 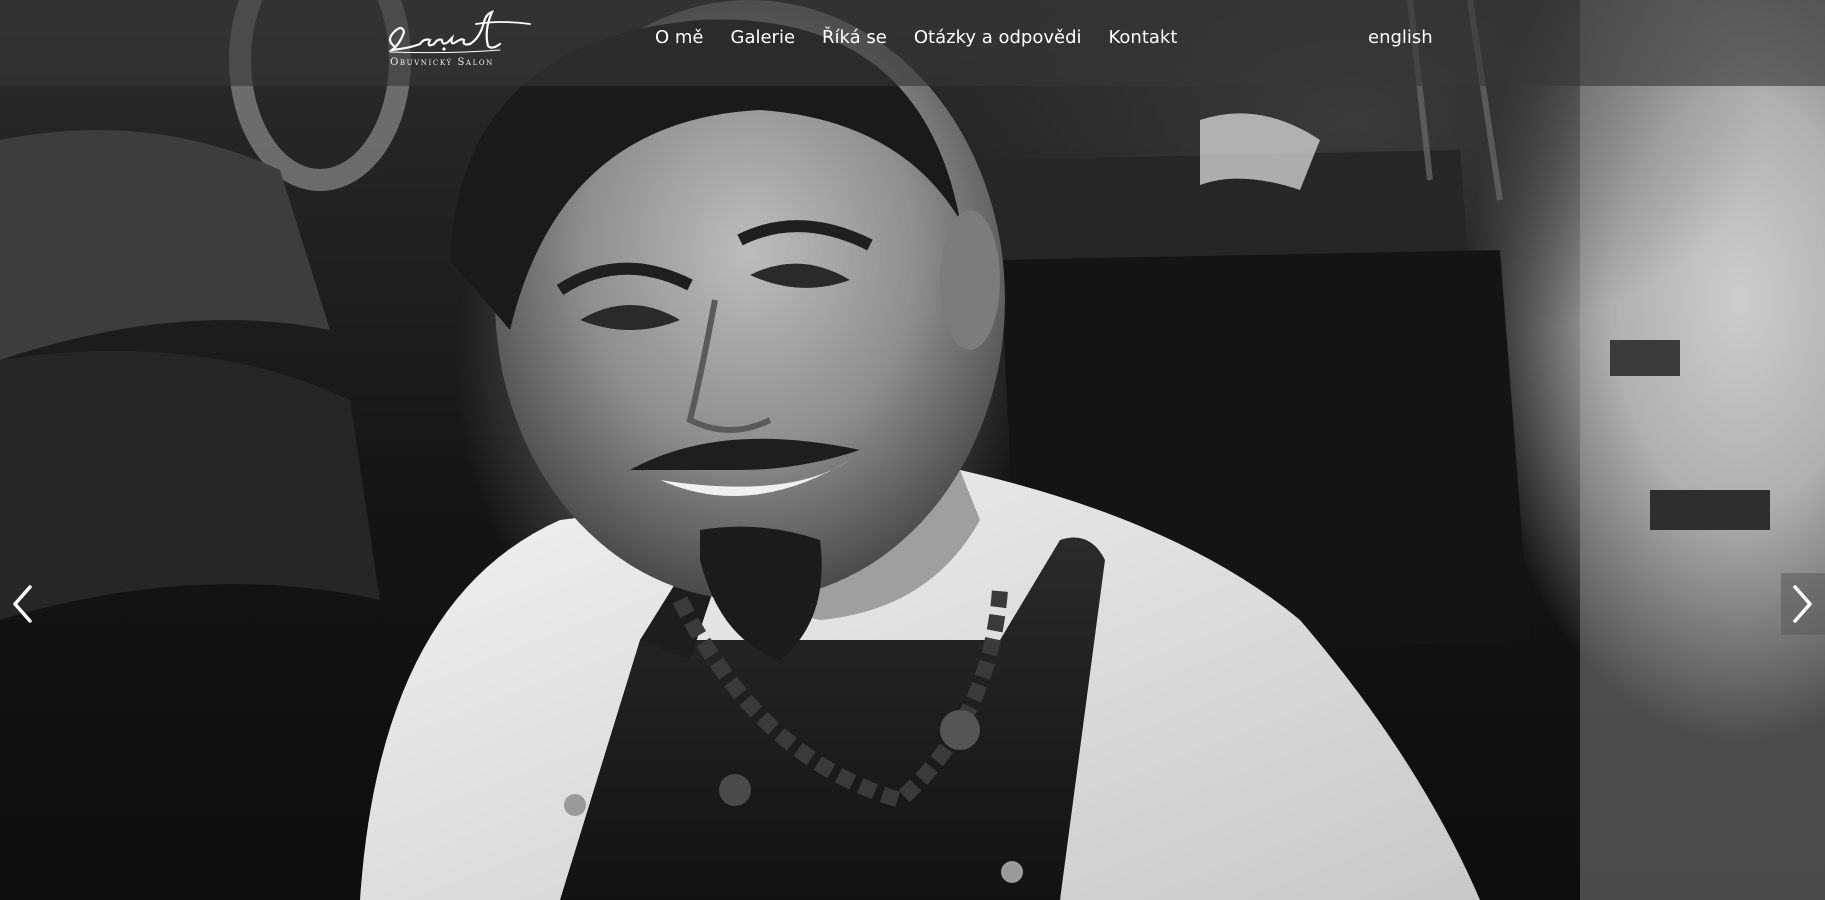 I want to click on nav-item-kontakt: Kontakt, so click(x=1143, y=37).